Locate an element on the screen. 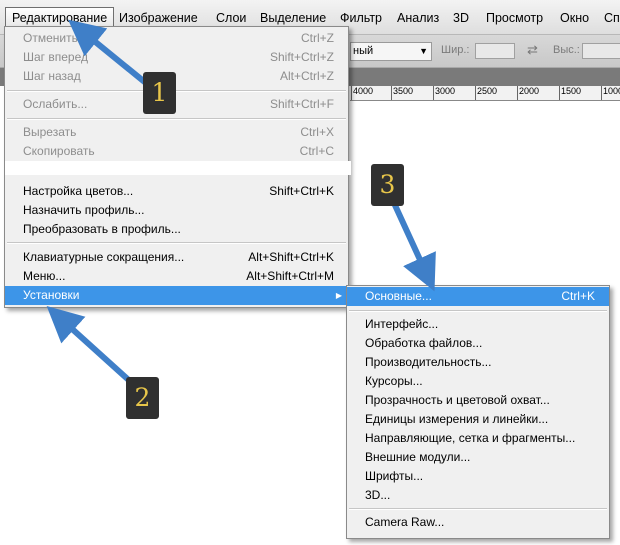  annotation-badge-3: 3 is located at coordinates (387, 185).